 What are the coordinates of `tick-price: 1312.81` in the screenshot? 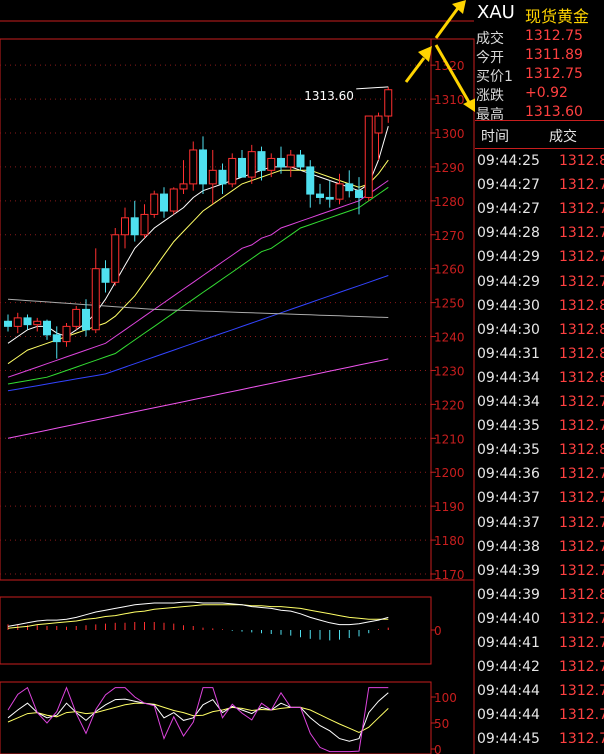 It's located at (581, 161).